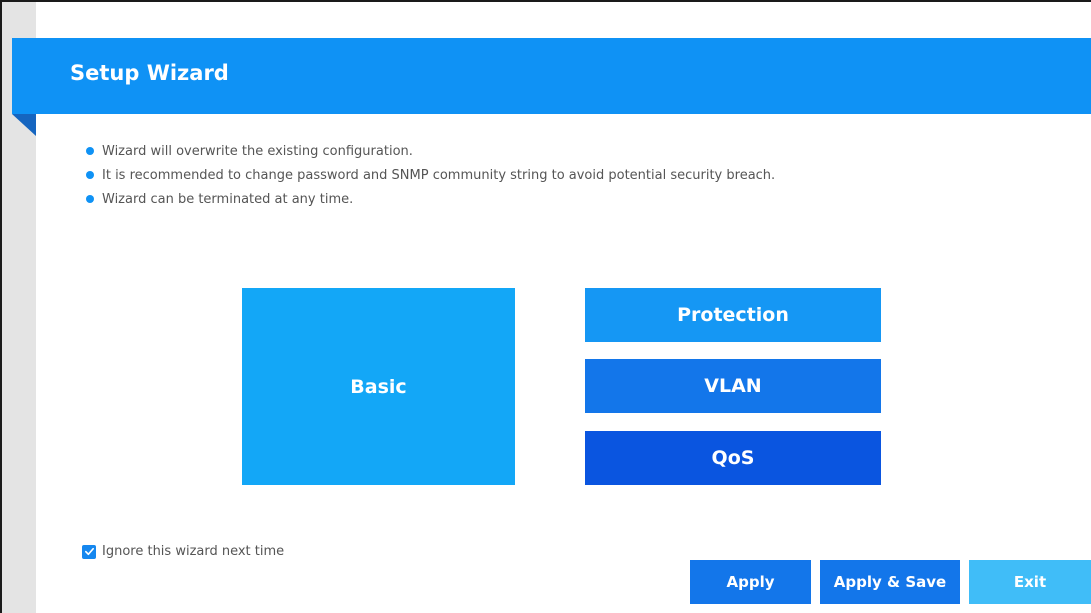 The width and height of the screenshot is (1091, 613). Describe the element at coordinates (890, 582) in the screenshot. I see `apply-save-button: Apply & Save` at that location.